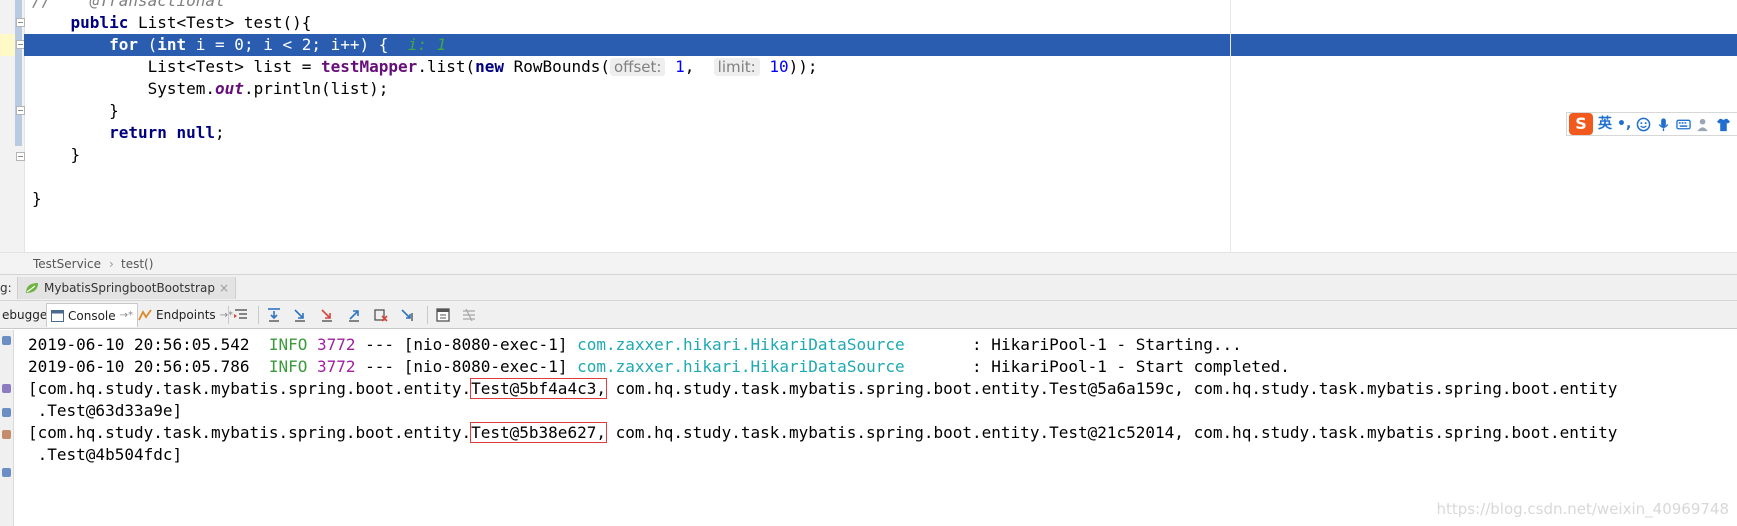  What do you see at coordinates (443, 315) in the screenshot?
I see `evaluate-expression-icon` at bounding box center [443, 315].